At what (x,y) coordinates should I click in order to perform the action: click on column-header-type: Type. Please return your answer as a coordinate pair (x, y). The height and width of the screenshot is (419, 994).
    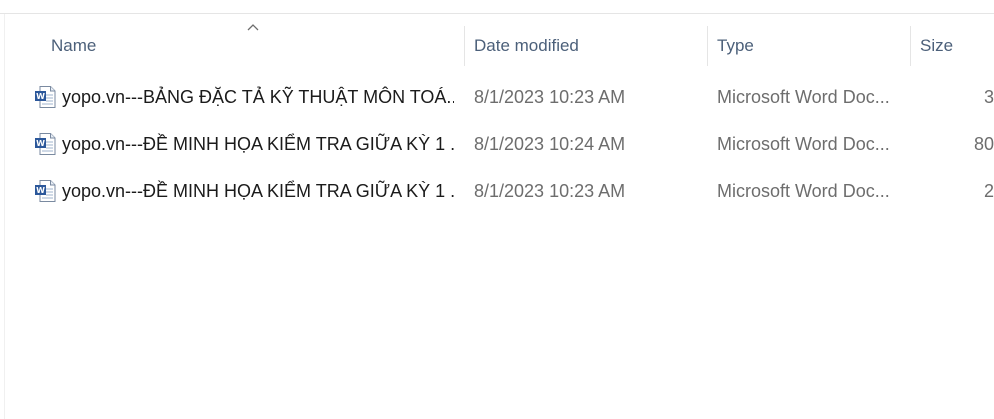
    Looking at the image, I should click on (809, 46).